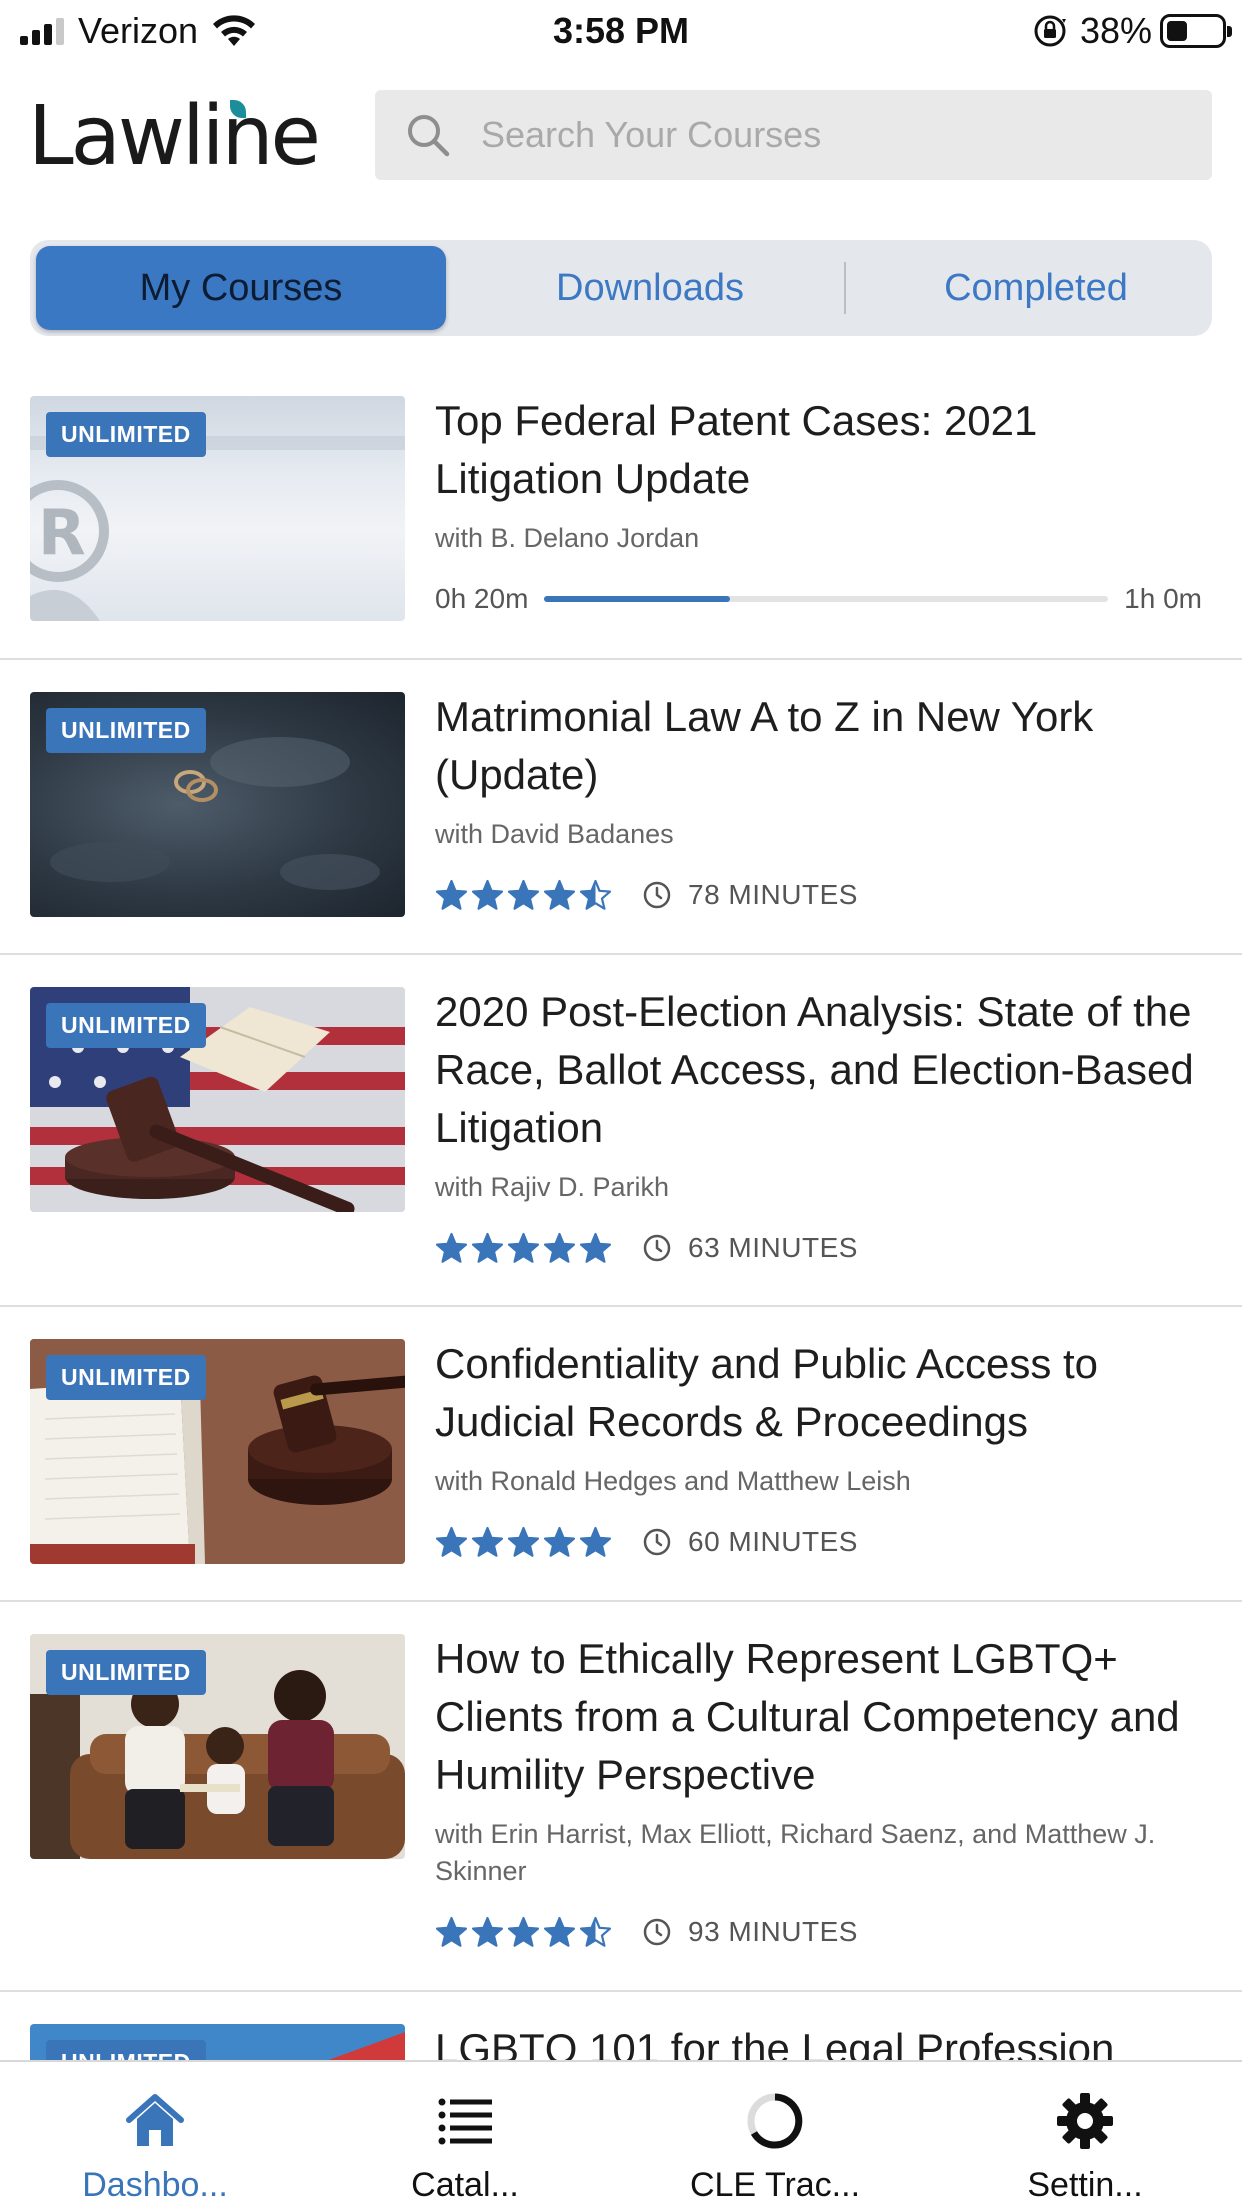  I want to click on tab-divider, so click(845, 288).